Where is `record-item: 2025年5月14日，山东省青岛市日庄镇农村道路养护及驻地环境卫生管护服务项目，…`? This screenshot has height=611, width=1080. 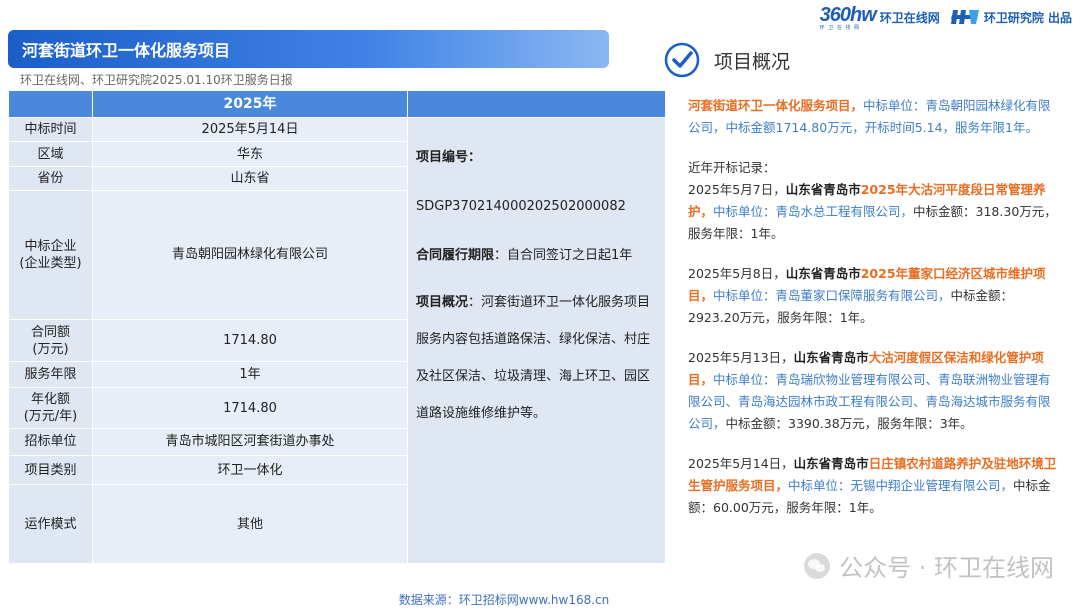
record-item: 2025年5月14日，山东省青岛市日庄镇农村道路养护及驻地环境卫生管护服务项目，… is located at coordinates (874, 486).